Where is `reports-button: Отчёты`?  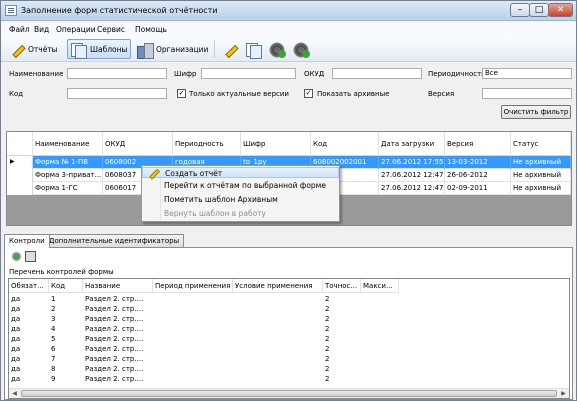
reports-button: Отчёты is located at coordinates (36, 49).